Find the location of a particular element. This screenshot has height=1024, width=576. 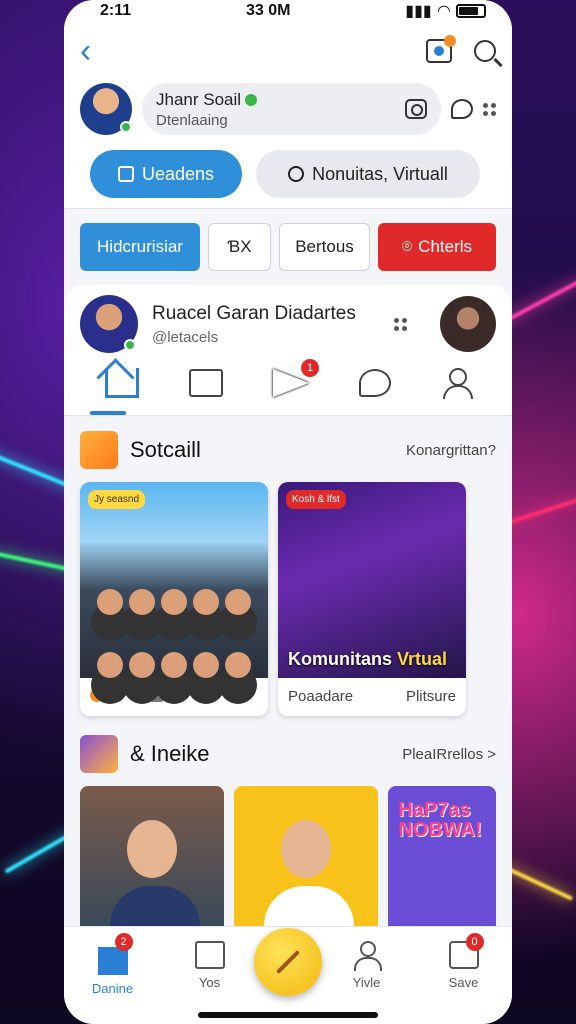

filter-hidcrurisiar: Hidcrurisiar is located at coordinates (140, 247).